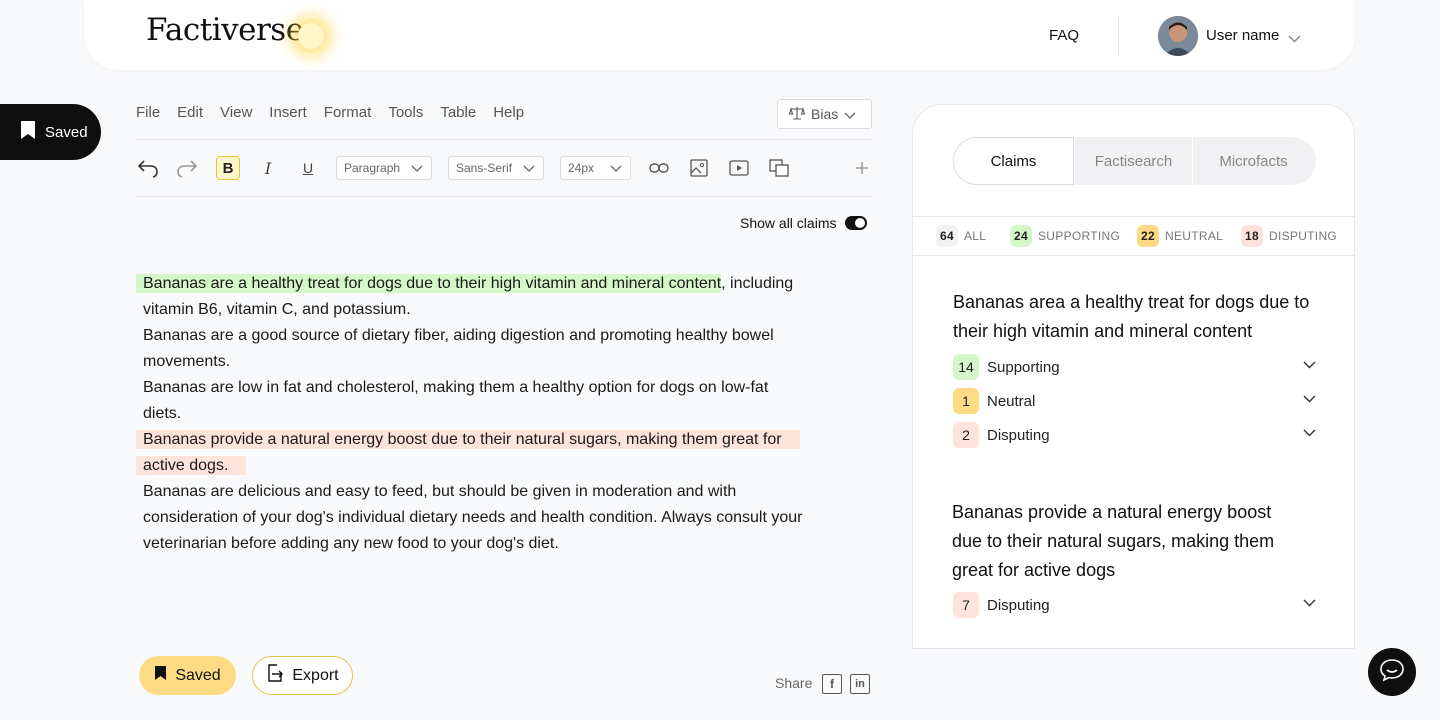 The width and height of the screenshot is (1440, 720). What do you see at coordinates (190, 112) in the screenshot?
I see `menu-edit: Edit` at bounding box center [190, 112].